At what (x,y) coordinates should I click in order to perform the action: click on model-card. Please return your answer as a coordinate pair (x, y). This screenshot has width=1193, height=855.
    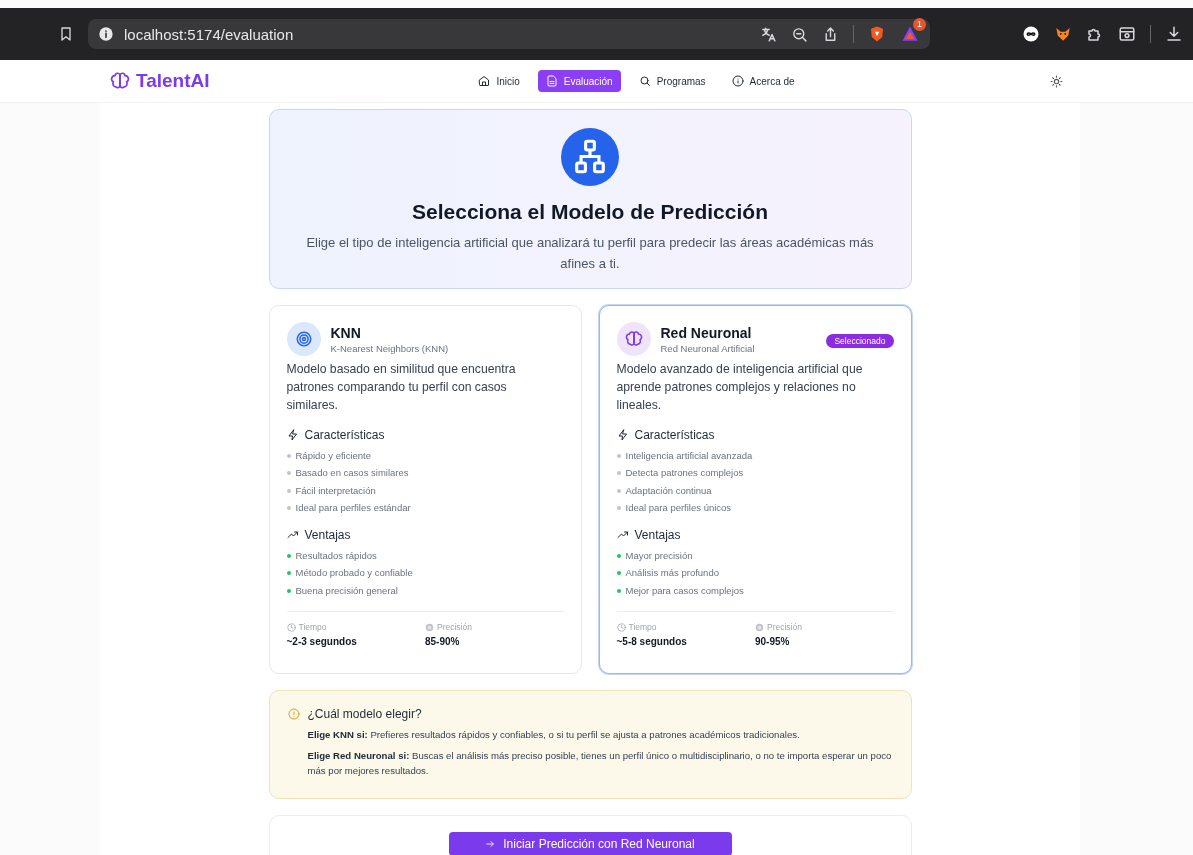
    Looking at the image, I should click on (755, 489).